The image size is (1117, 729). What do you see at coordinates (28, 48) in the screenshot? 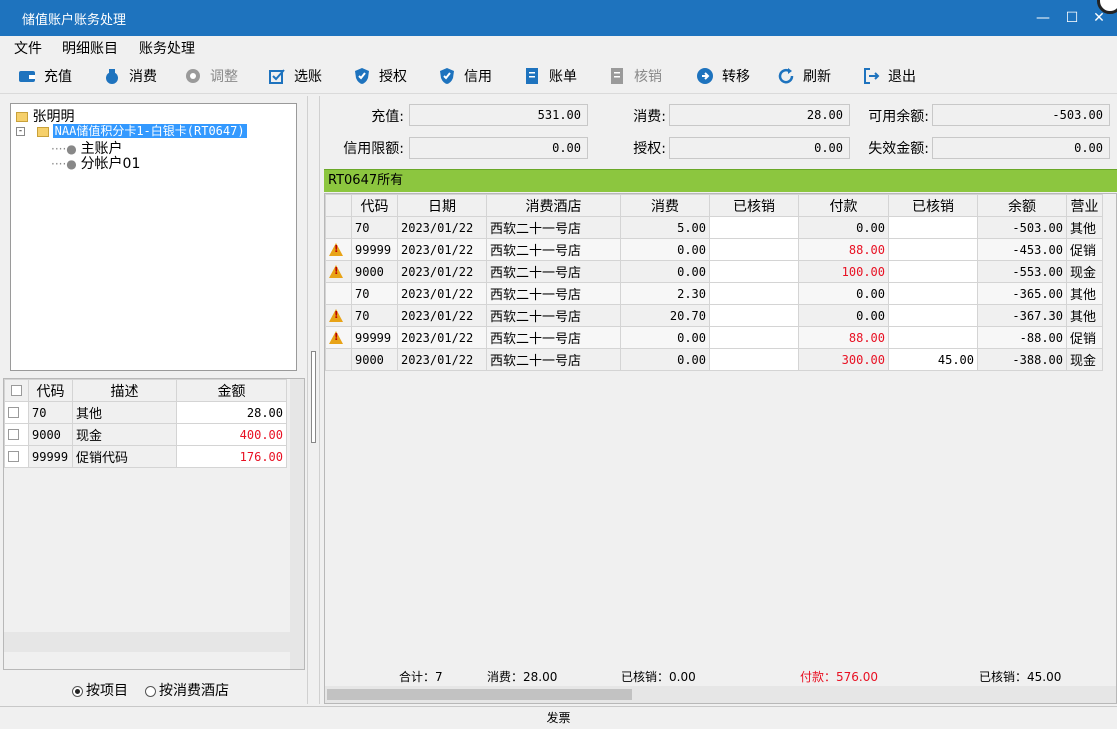
I see `menu-file: 文件` at bounding box center [28, 48].